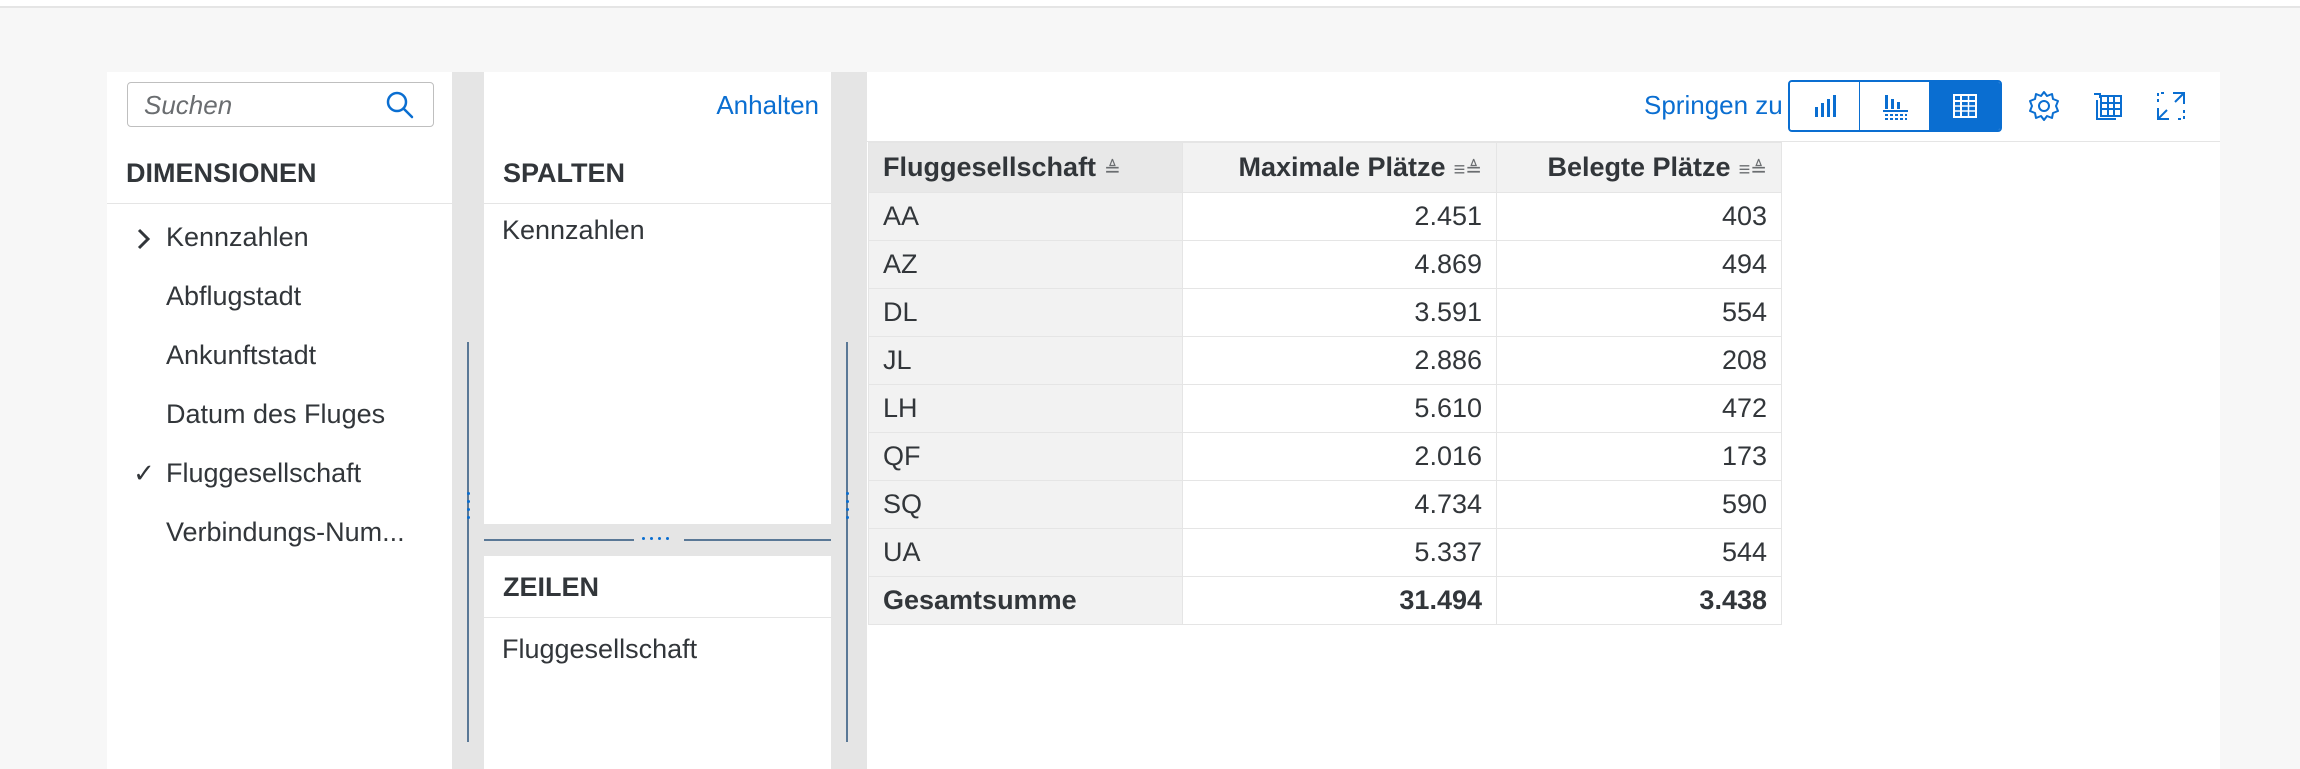  Describe the element at coordinates (849, 420) in the screenshot. I see `vertical-splitter-right` at that location.